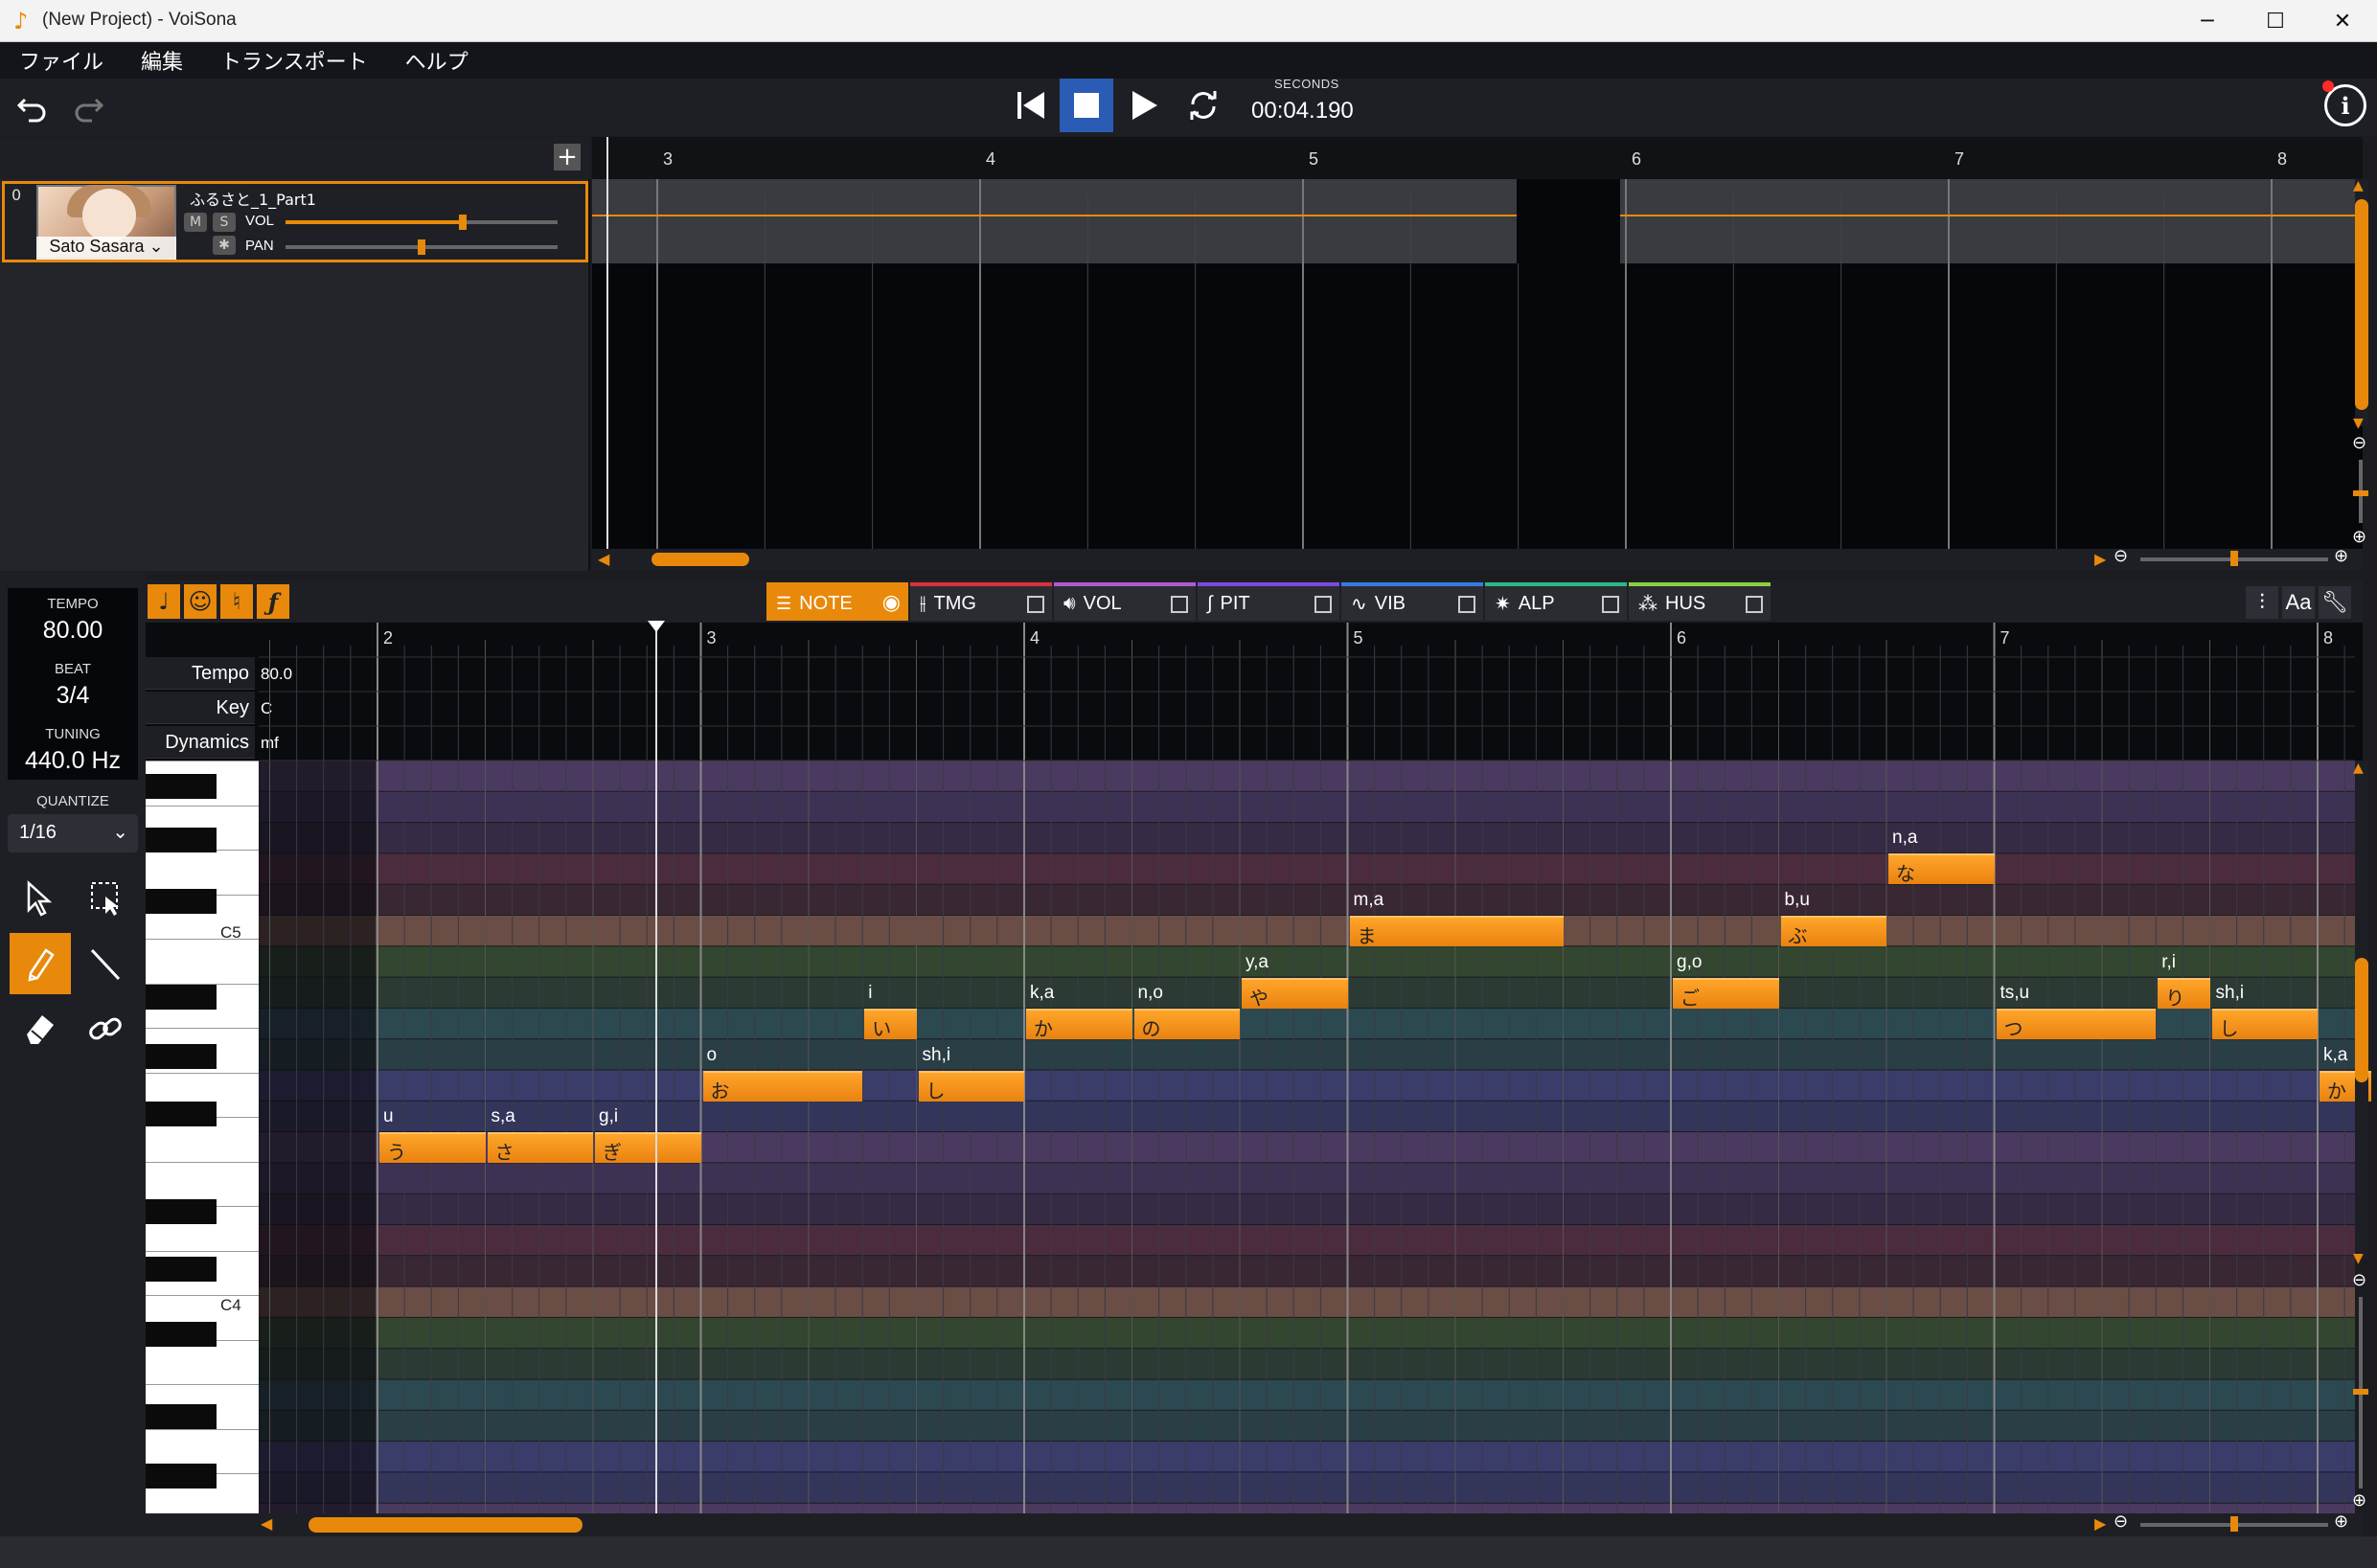  Describe the element at coordinates (712, 1055) in the screenshot. I see `note-phoneme: o` at that location.